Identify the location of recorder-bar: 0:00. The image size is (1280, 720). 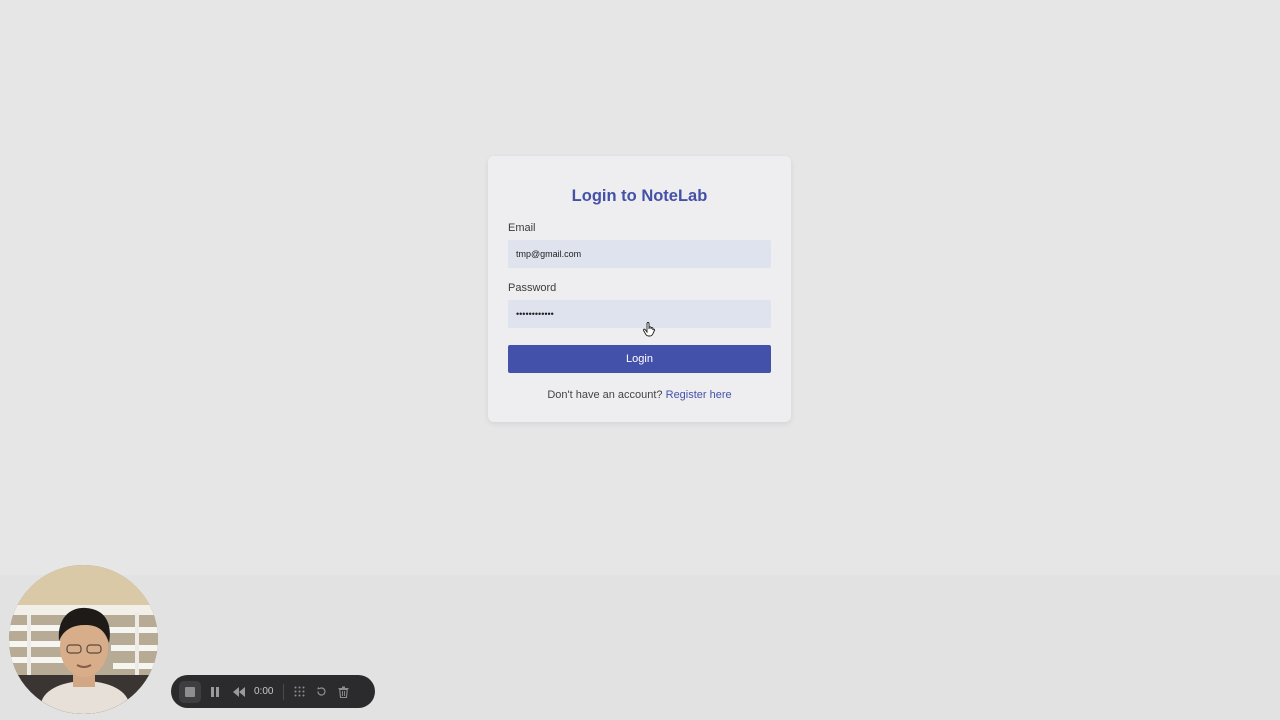
(273, 691).